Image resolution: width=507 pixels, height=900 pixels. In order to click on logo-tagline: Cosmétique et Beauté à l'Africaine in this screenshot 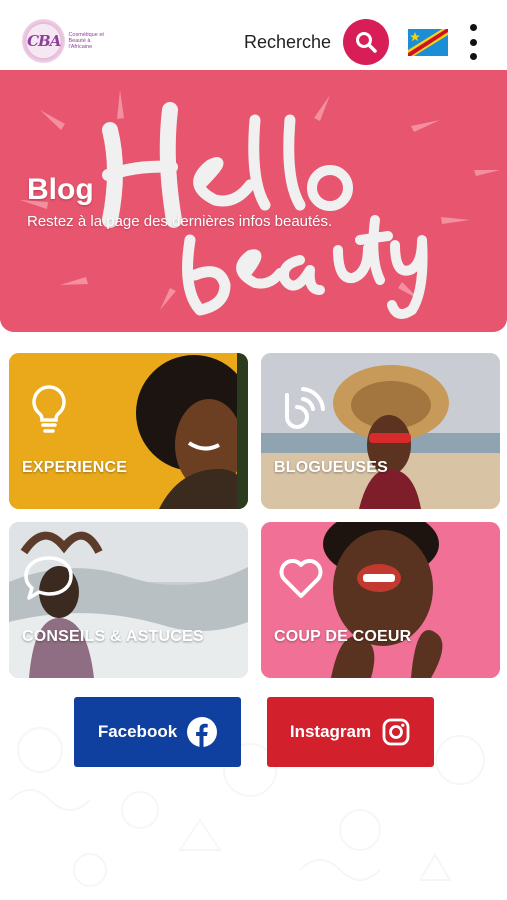, I will do `click(86, 41)`.